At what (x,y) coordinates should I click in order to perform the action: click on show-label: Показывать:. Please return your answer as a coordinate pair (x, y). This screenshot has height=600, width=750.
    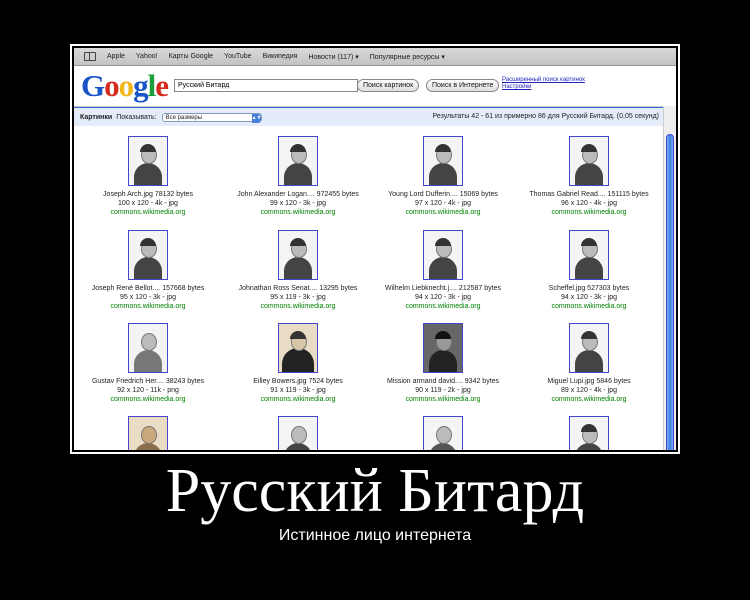
    Looking at the image, I should click on (136, 117).